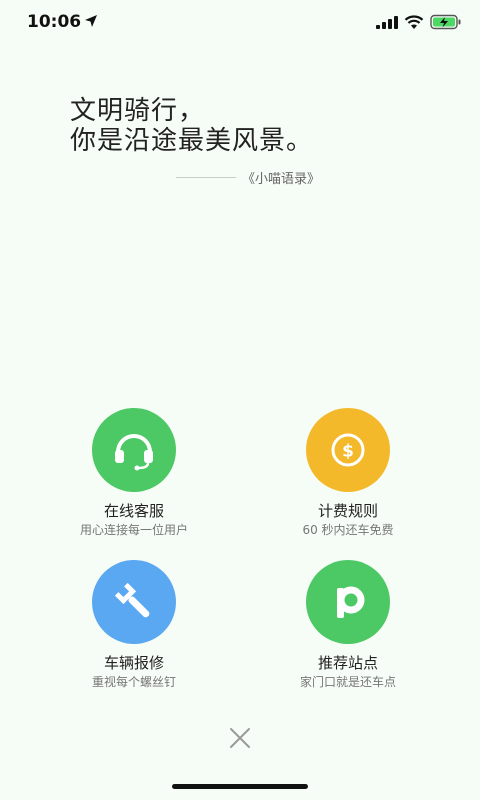 Image resolution: width=480 pixels, height=800 pixels. I want to click on quote-source: 《小喵语录》, so click(256, 178).